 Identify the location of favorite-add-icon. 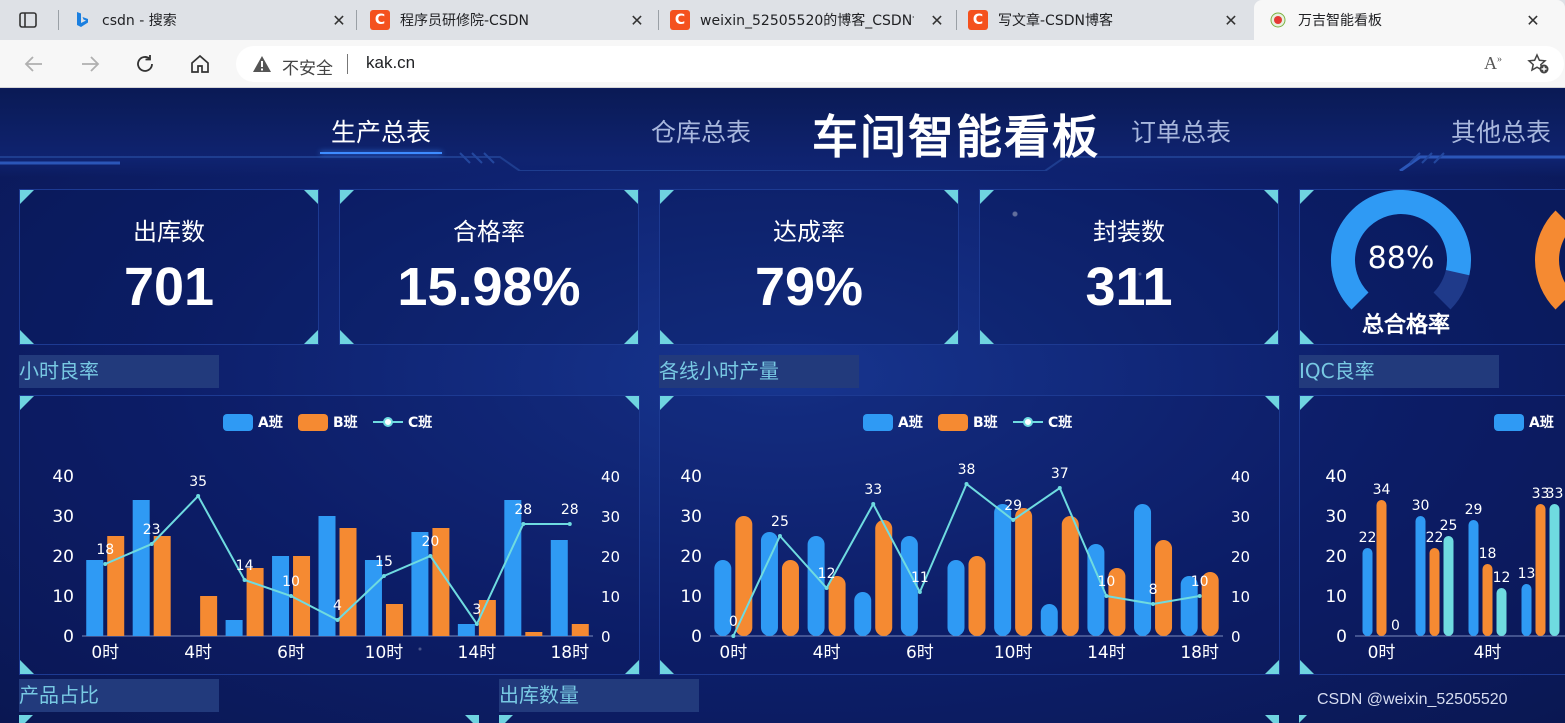
(1538, 66).